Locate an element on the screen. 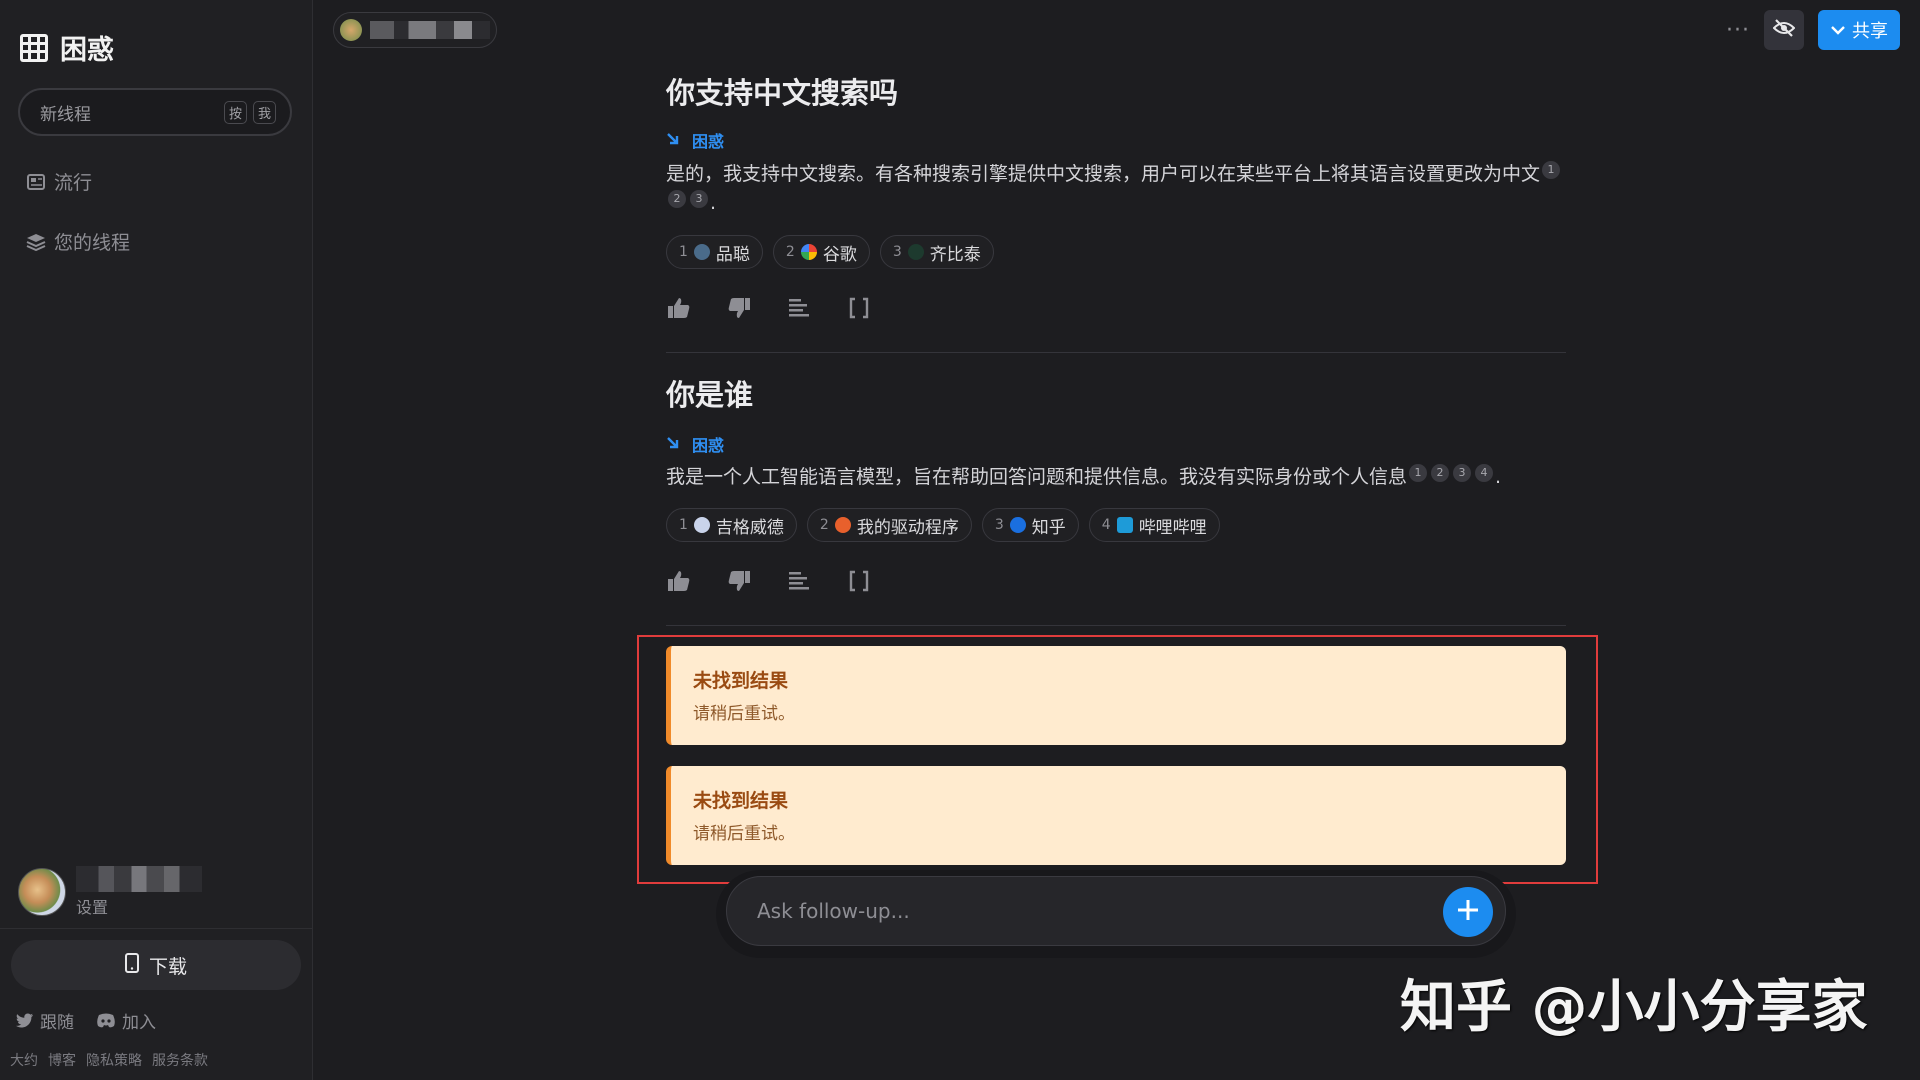 The height and width of the screenshot is (1080, 1920). source-name: 吉格威德 is located at coordinates (749, 527).